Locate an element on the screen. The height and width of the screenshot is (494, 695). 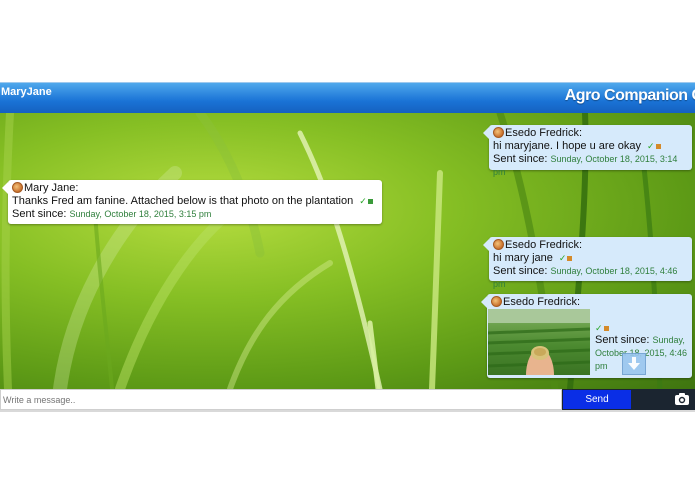
message-sender: Mary Jane: is located at coordinates (51, 188).